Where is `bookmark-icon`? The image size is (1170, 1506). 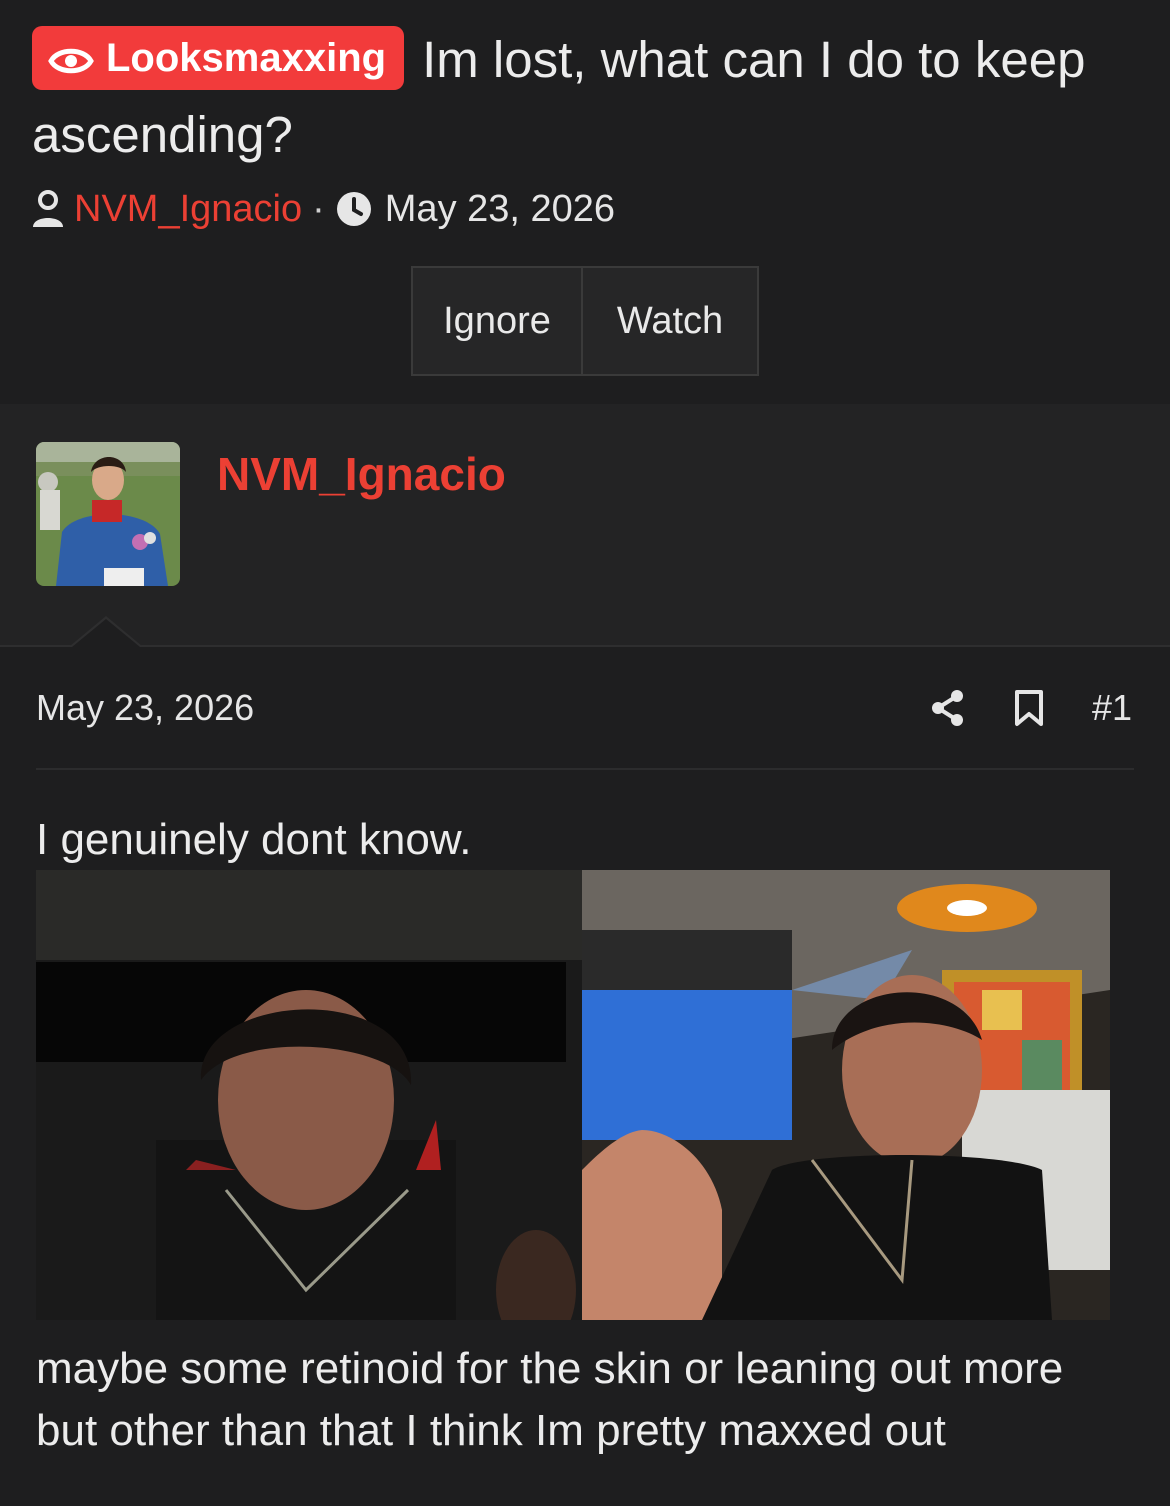
bookmark-icon is located at coordinates (1029, 708).